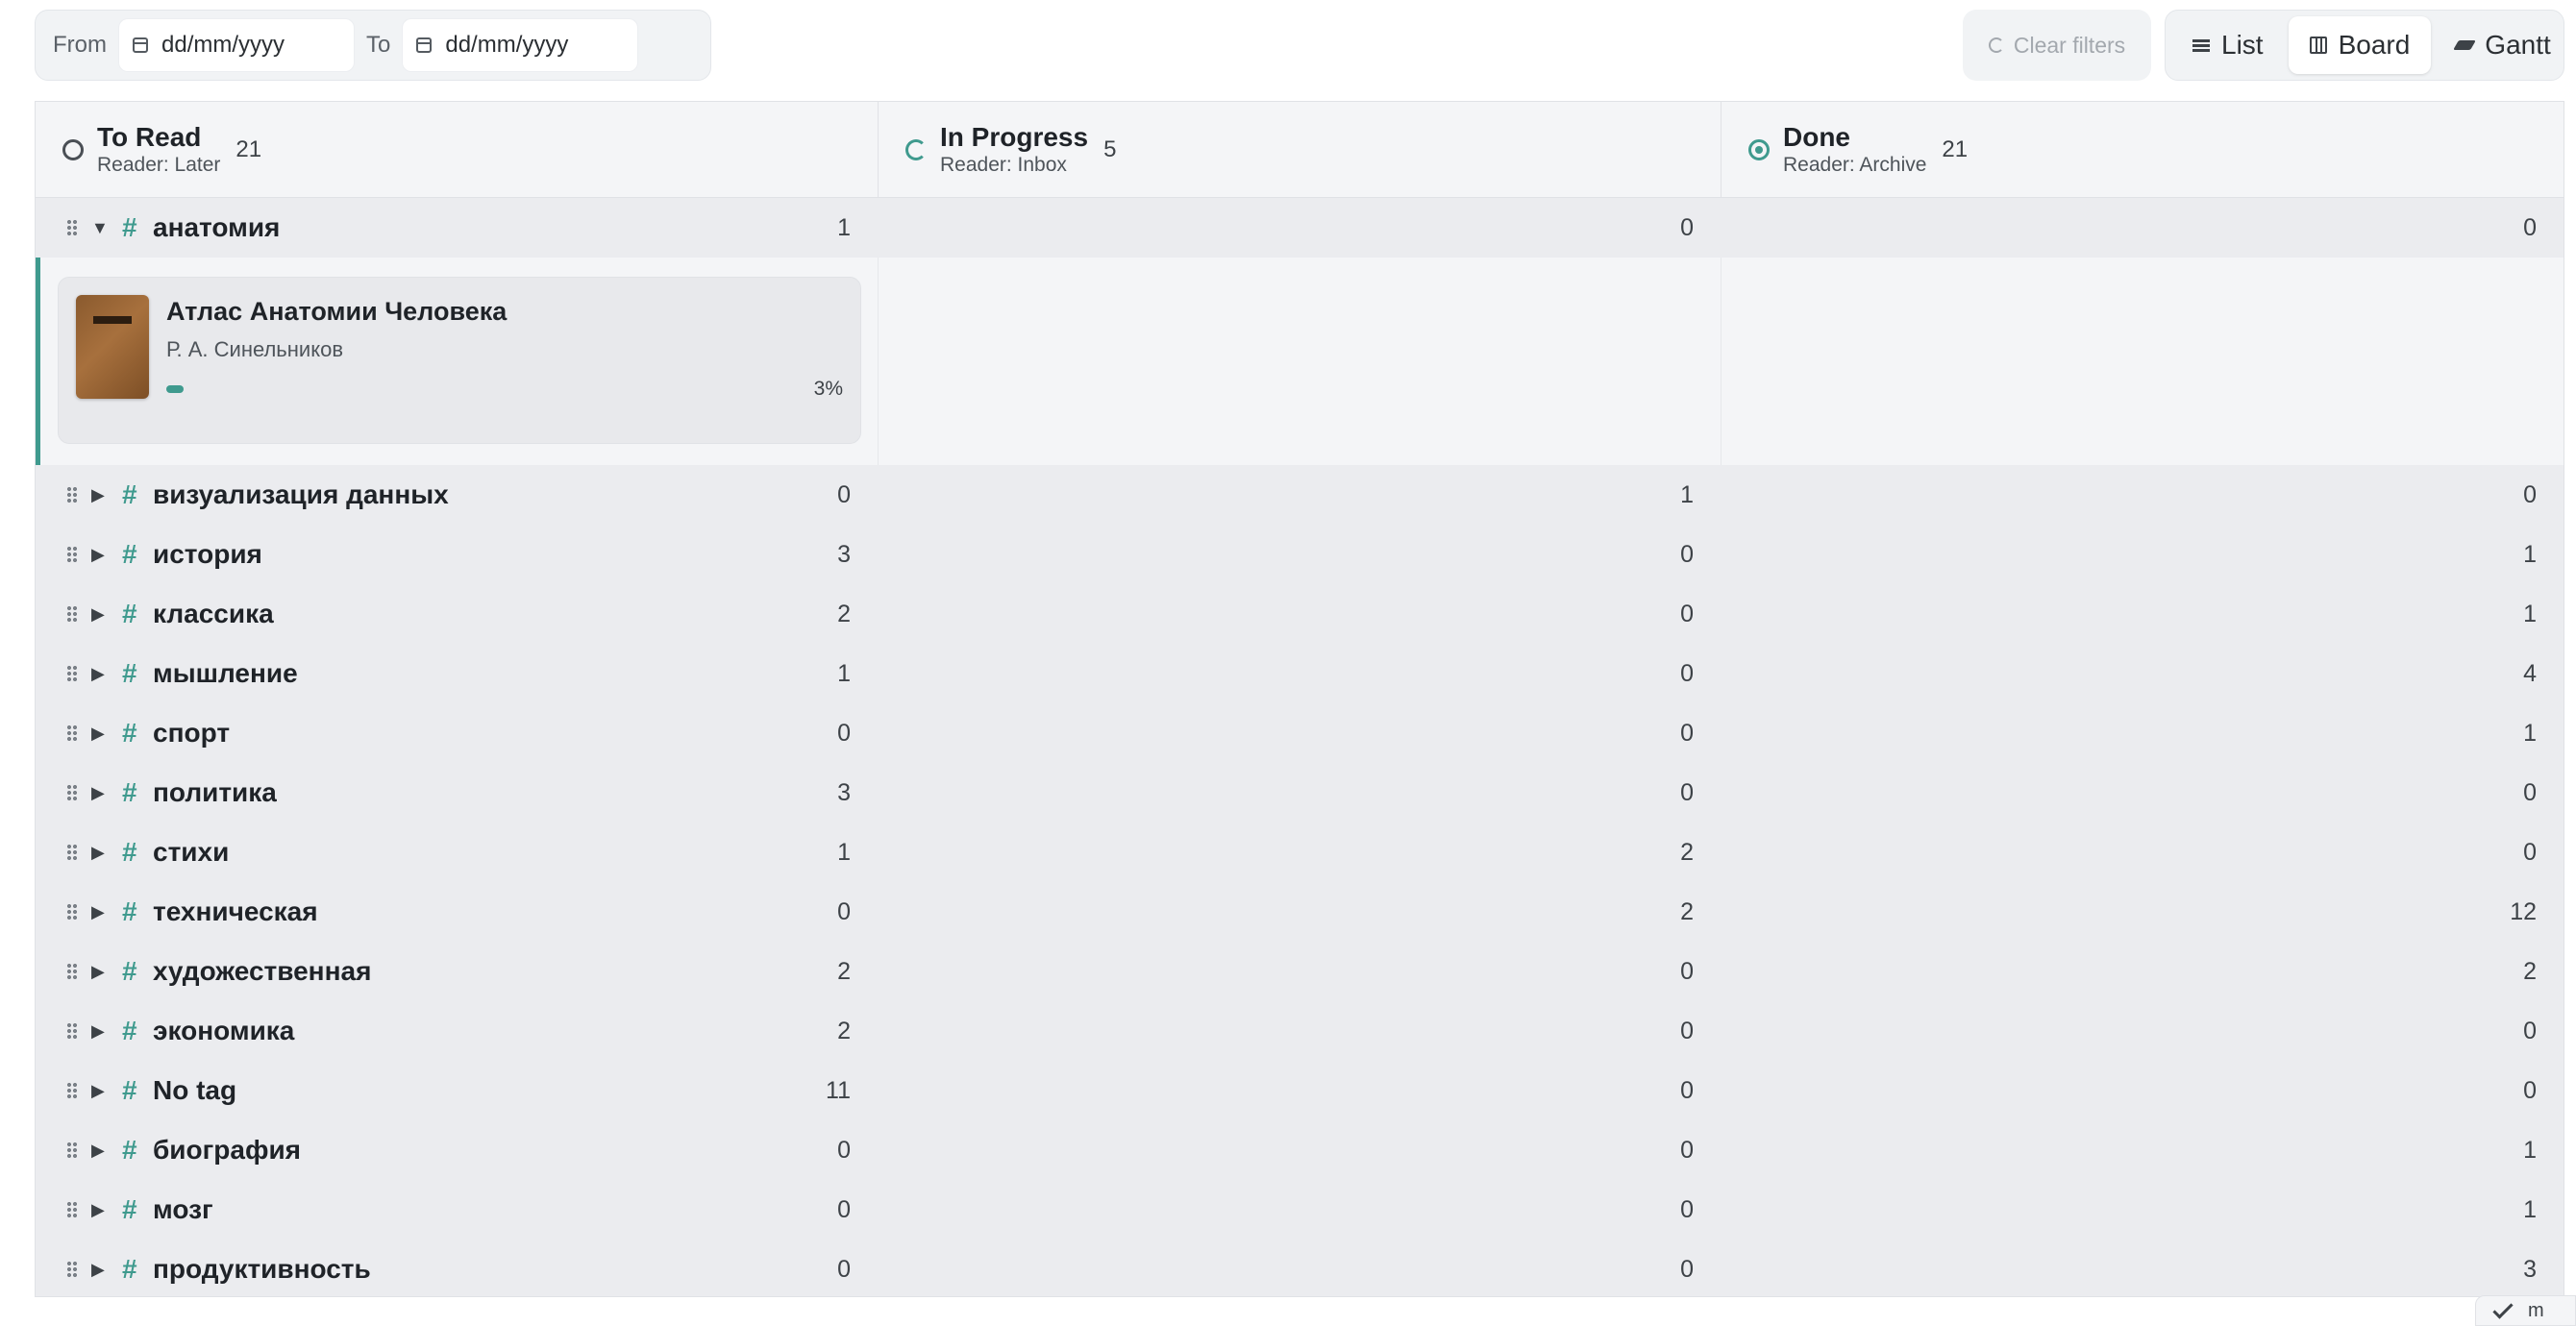  I want to click on progress-circle-icon, so click(916, 149).